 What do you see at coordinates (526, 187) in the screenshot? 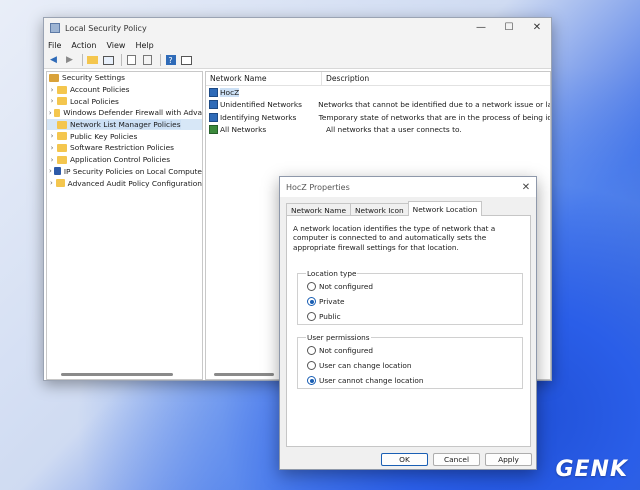
I see `dialog-close-button: ✕` at bounding box center [526, 187].